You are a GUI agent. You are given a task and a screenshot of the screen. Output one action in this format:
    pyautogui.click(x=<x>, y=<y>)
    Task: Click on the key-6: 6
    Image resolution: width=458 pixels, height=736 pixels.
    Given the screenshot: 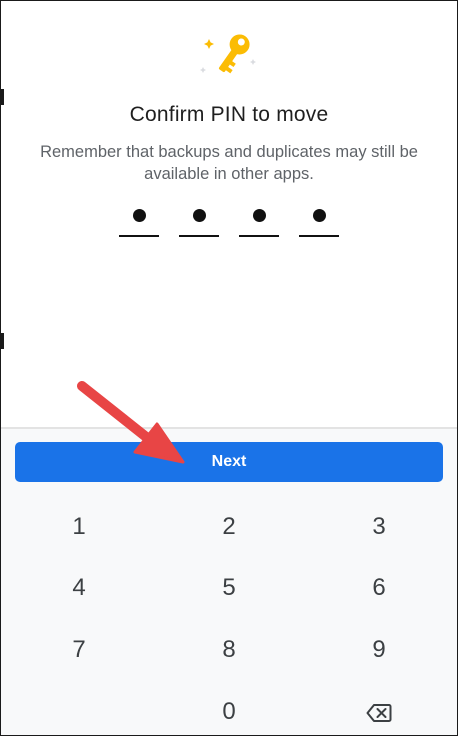 What is the action you would take?
    pyautogui.click(x=379, y=588)
    